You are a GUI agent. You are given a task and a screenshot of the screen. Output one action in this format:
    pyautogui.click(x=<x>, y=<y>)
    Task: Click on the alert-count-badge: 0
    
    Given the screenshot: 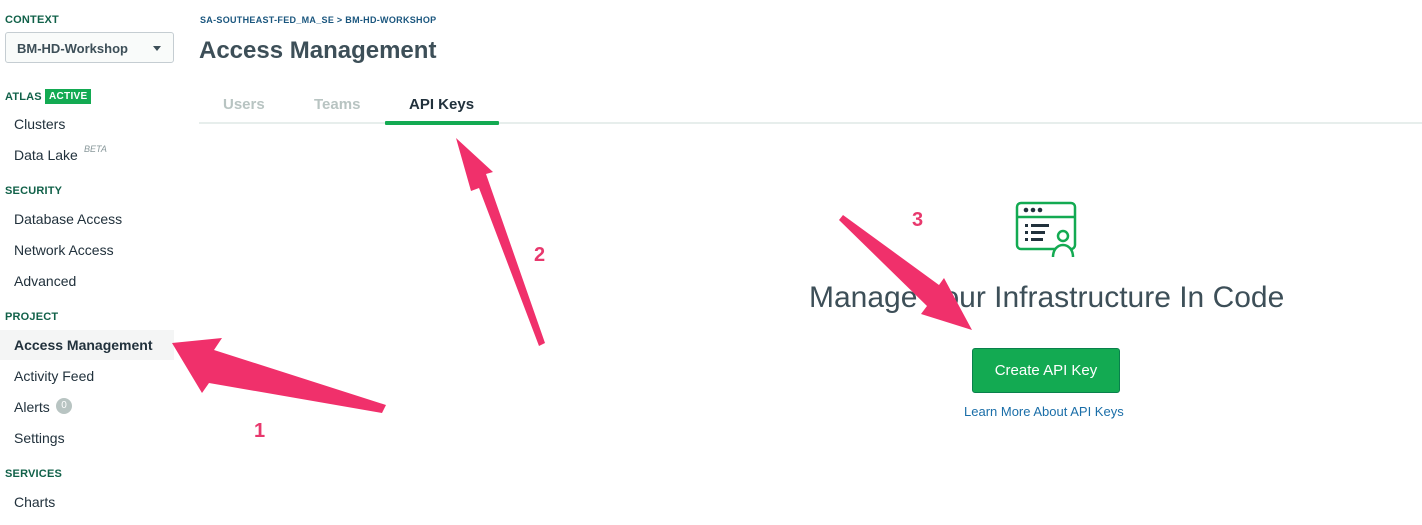 What is the action you would take?
    pyautogui.click(x=64, y=406)
    